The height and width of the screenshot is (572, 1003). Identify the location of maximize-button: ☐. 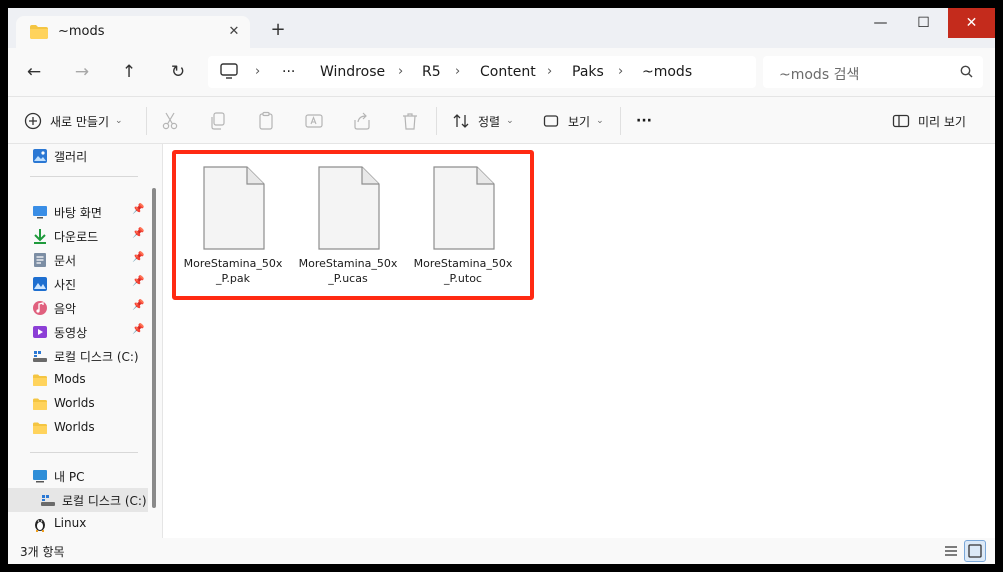
(923, 23).